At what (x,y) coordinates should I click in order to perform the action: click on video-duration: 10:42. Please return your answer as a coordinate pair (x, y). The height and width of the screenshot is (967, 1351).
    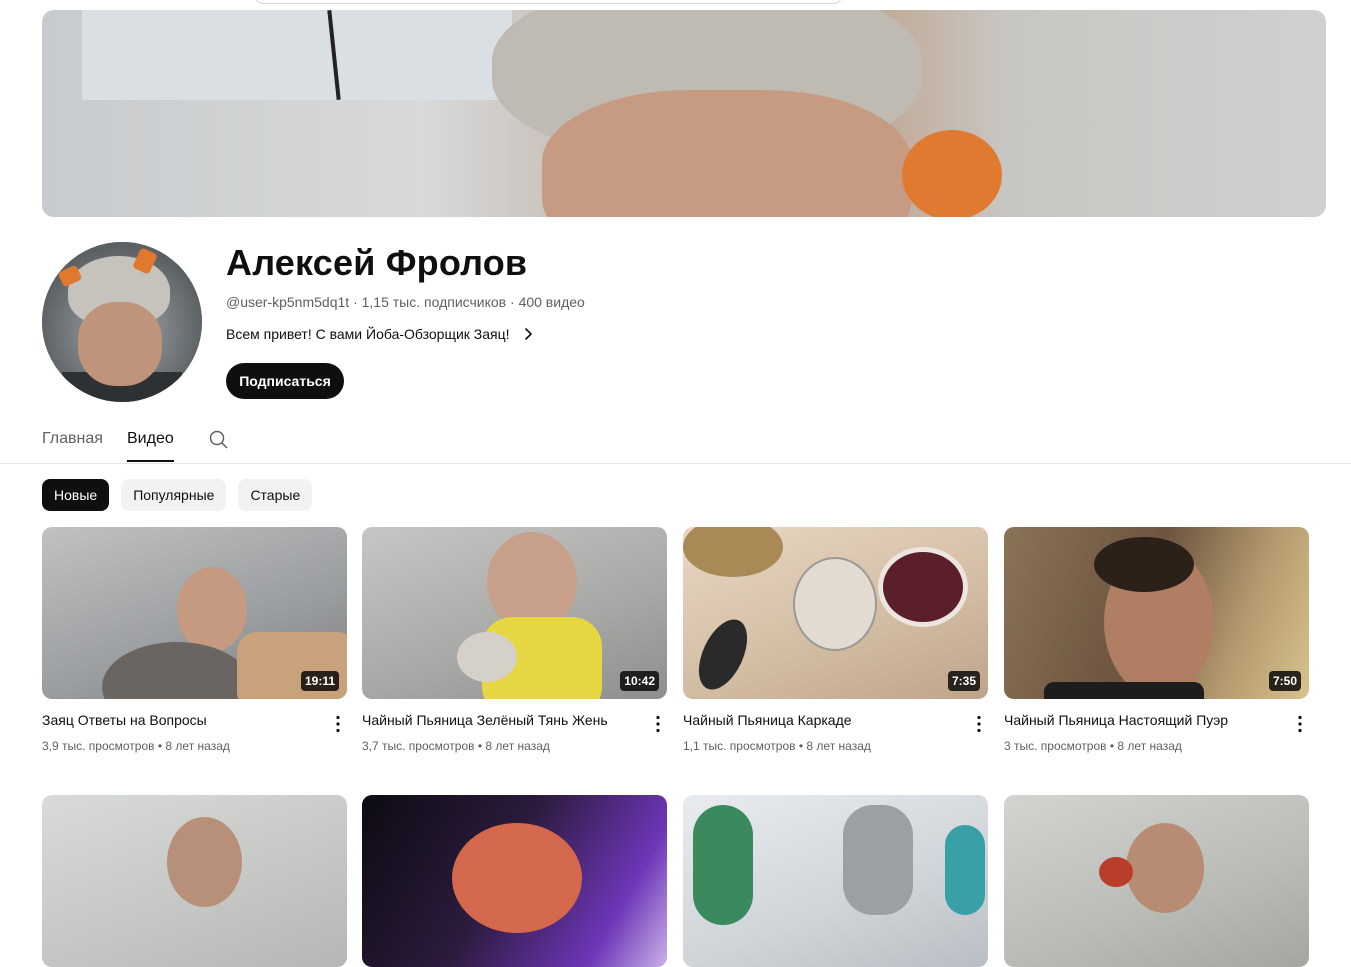
    Looking at the image, I should click on (639, 681).